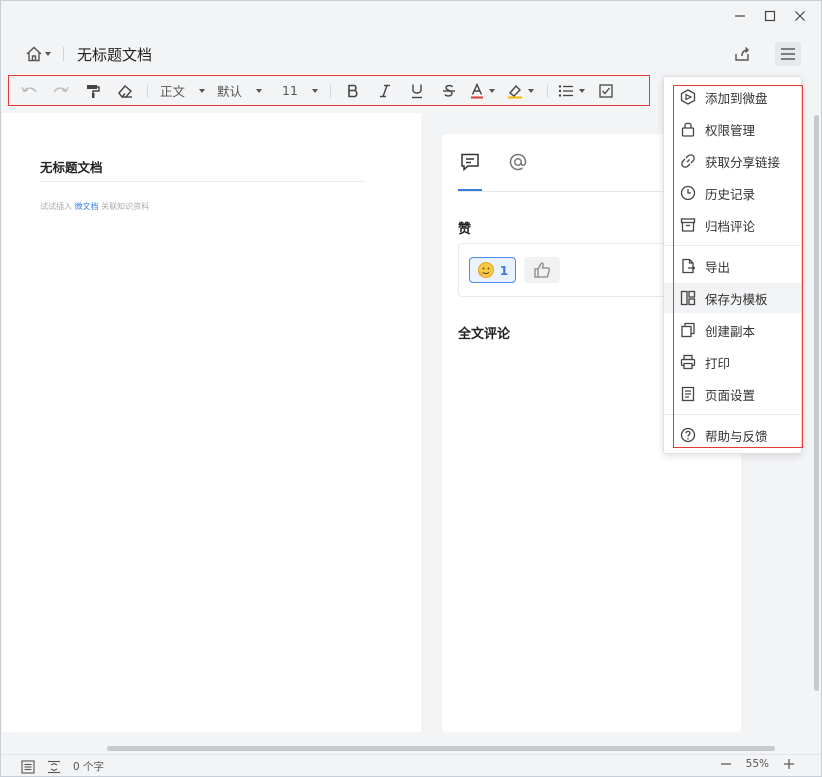 This screenshot has width=822, height=777. Describe the element at coordinates (28, 766) in the screenshot. I see `outline-icon` at that location.